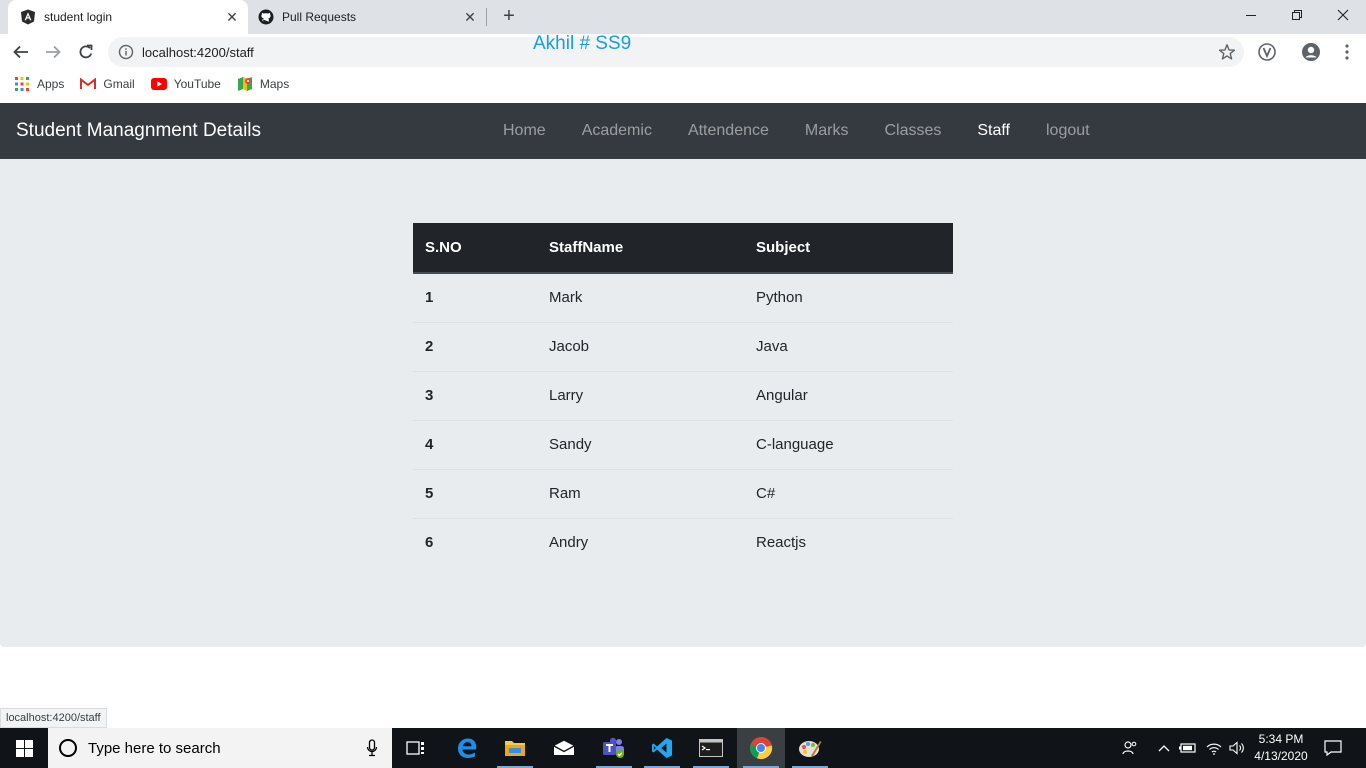  What do you see at coordinates (640, 493) in the screenshot?
I see `cell-staffname: Ram` at bounding box center [640, 493].